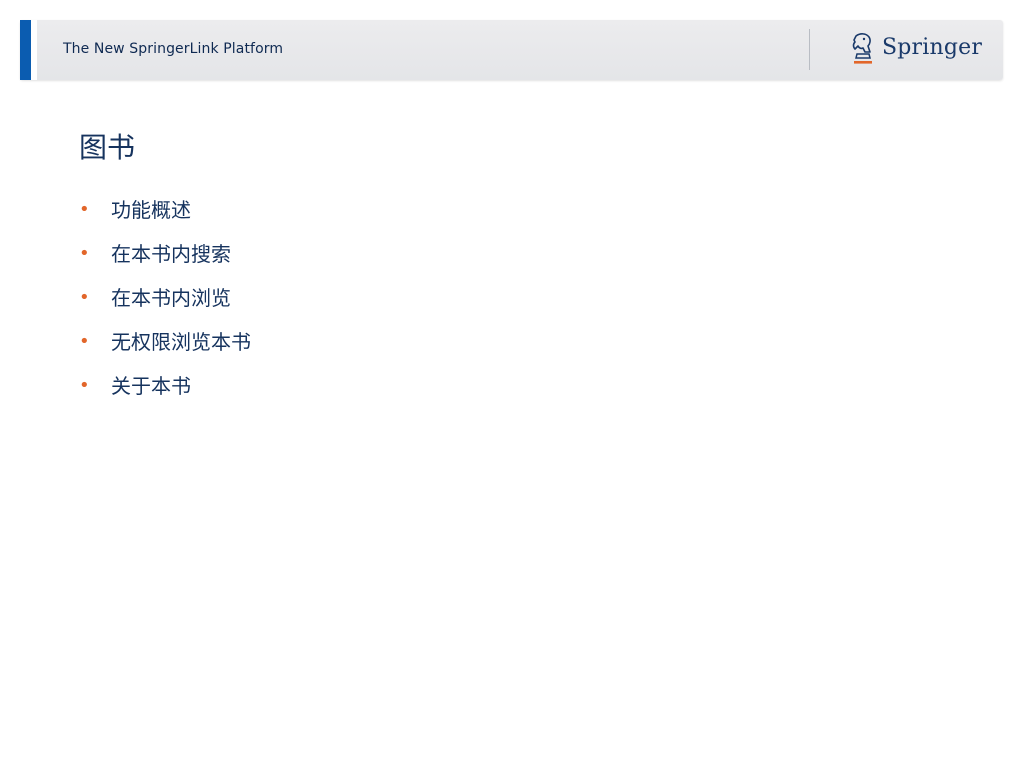 This screenshot has height=768, width=1024. What do you see at coordinates (181, 342) in the screenshot?
I see `list-item-label: 无权限浏览本书` at bounding box center [181, 342].